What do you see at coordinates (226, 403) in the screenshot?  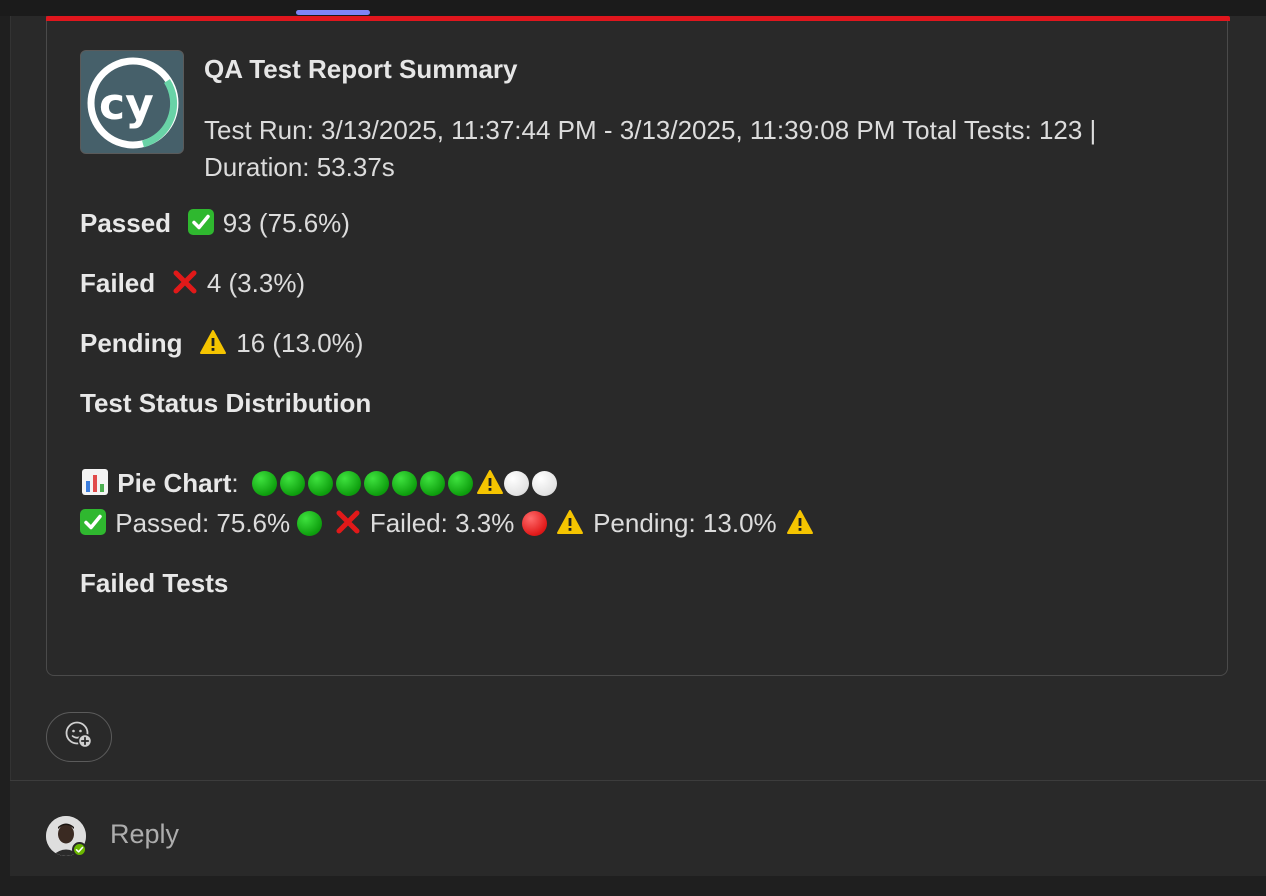 I see `distribution-heading: Test Status Distribution` at bounding box center [226, 403].